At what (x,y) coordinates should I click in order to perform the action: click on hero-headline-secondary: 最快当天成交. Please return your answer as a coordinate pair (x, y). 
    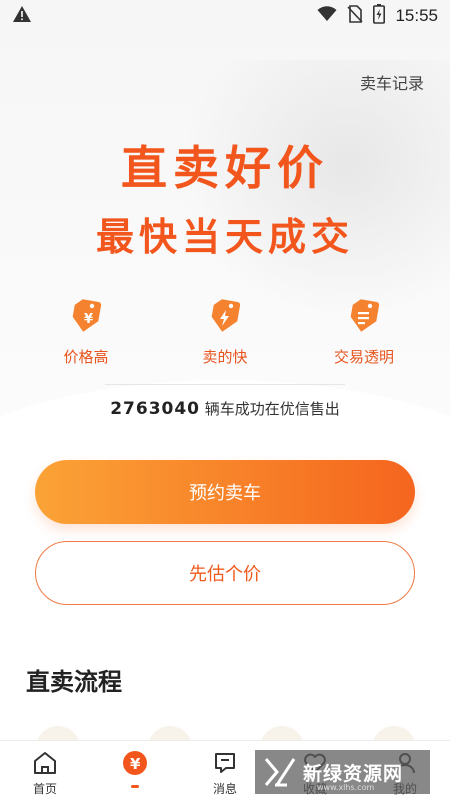
    Looking at the image, I should click on (224, 237).